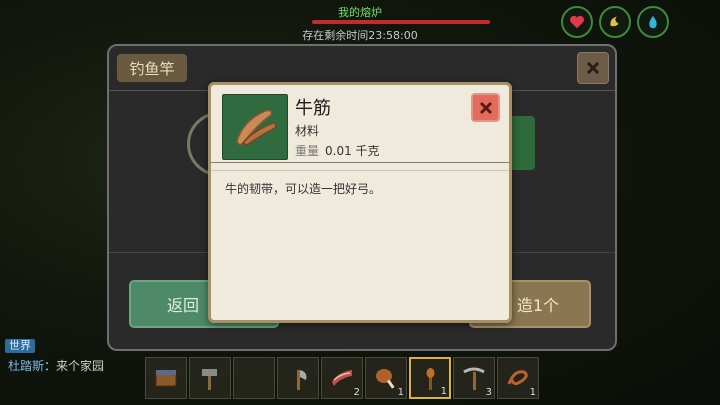 The height and width of the screenshot is (405, 720). What do you see at coordinates (307, 131) in the screenshot?
I see `item-category: 材料` at bounding box center [307, 131].